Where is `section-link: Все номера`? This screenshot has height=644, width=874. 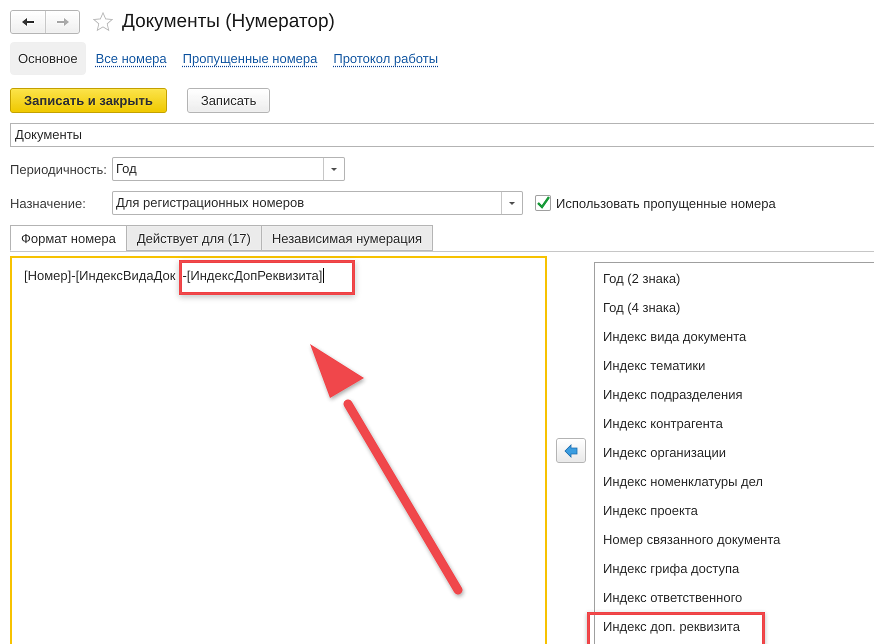
section-link: Все номера is located at coordinates (131, 58).